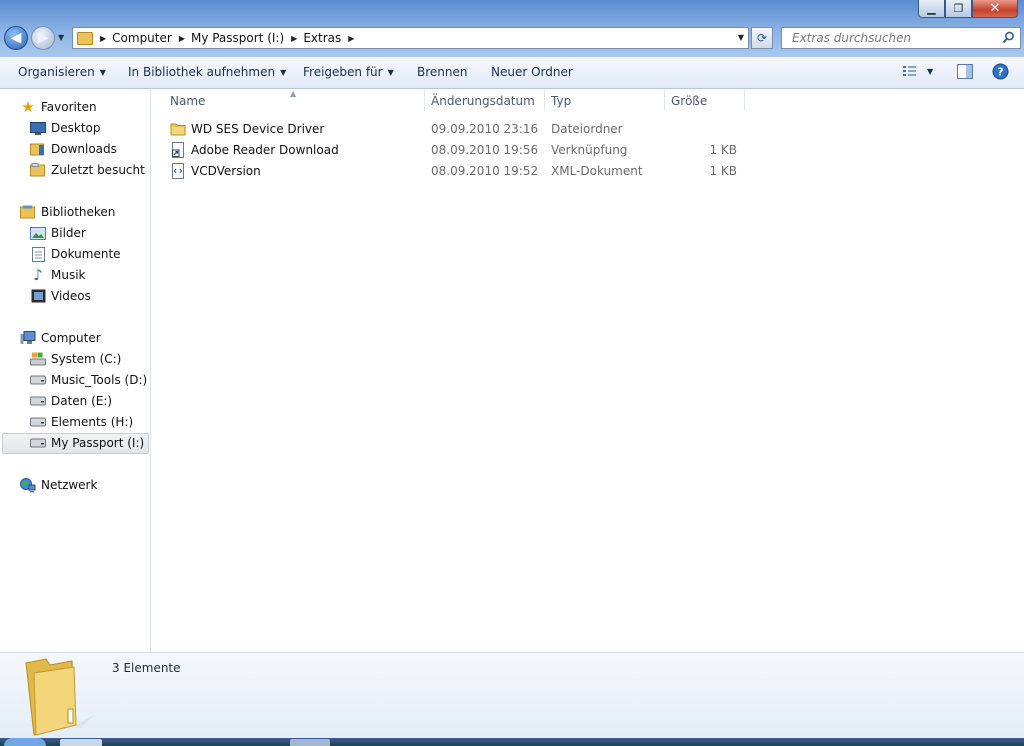 The height and width of the screenshot is (746, 1024). Describe the element at coordinates (1008, 37) in the screenshot. I see `search-icon` at that location.